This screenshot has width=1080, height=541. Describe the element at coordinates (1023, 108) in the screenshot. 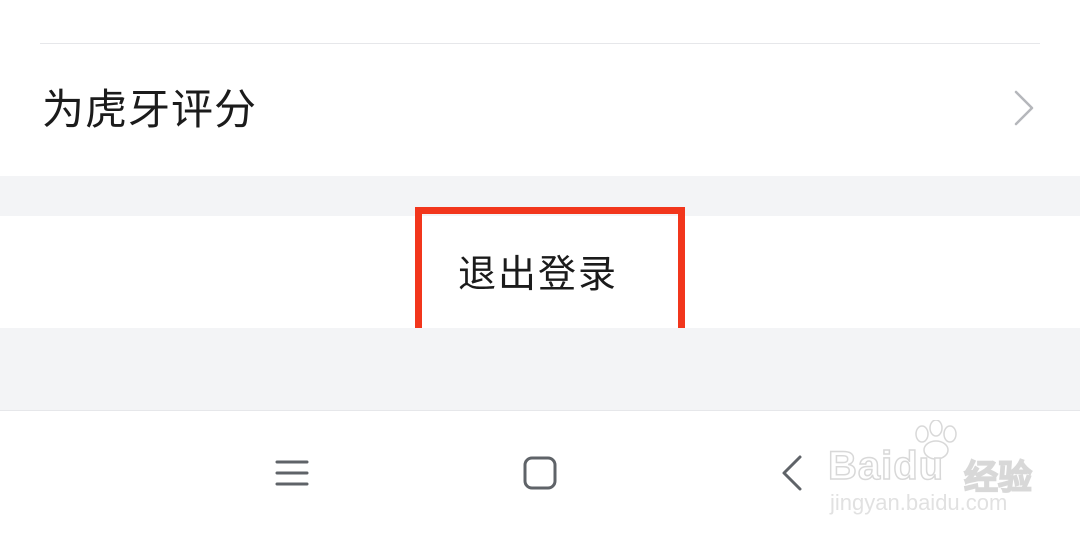

I see `chevron-right-icon` at that location.